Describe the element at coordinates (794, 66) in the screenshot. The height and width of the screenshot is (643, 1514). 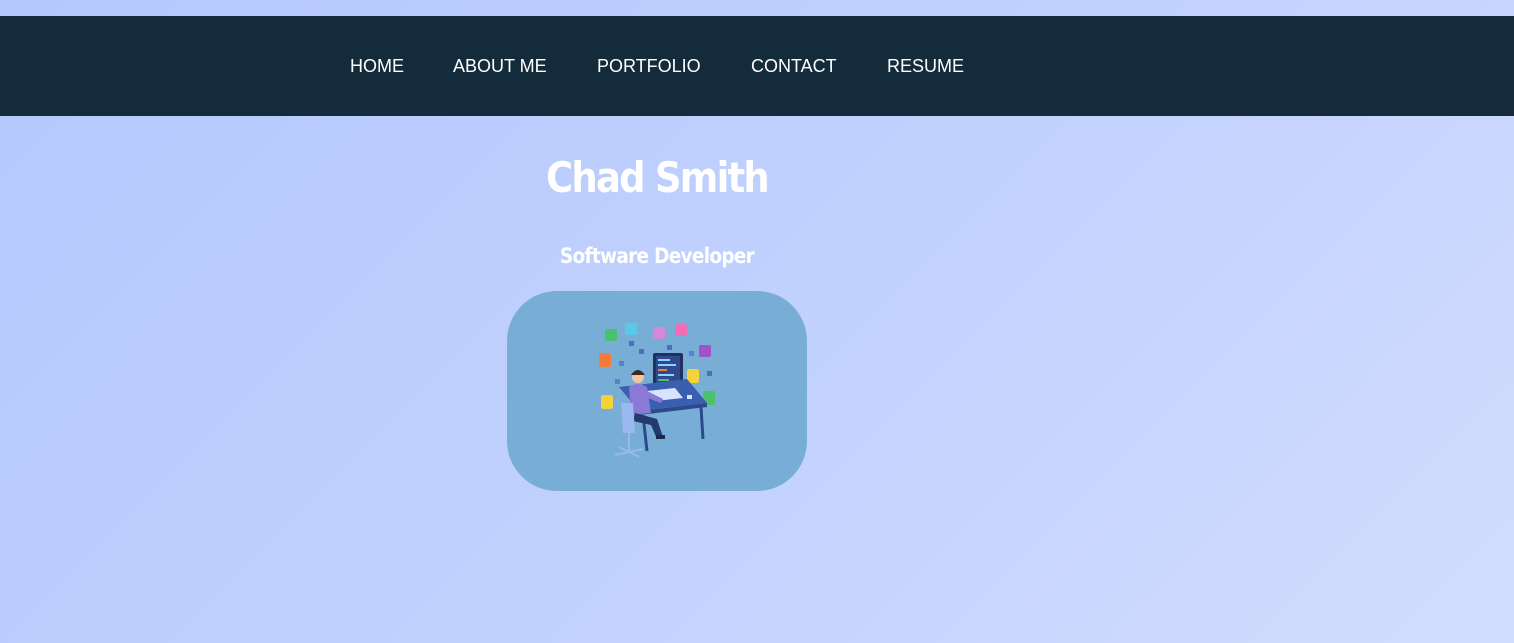
I see `nav-contact-link: CONTACT` at that location.